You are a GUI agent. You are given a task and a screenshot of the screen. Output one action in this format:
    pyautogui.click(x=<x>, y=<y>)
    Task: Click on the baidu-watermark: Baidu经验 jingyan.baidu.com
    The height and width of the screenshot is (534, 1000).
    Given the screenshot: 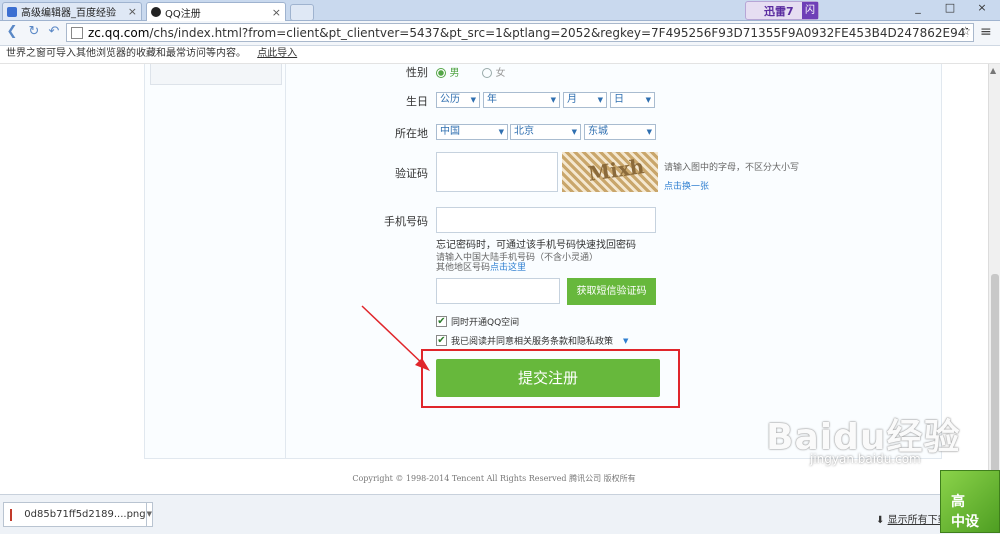 What is the action you would take?
    pyautogui.click(x=880, y=440)
    